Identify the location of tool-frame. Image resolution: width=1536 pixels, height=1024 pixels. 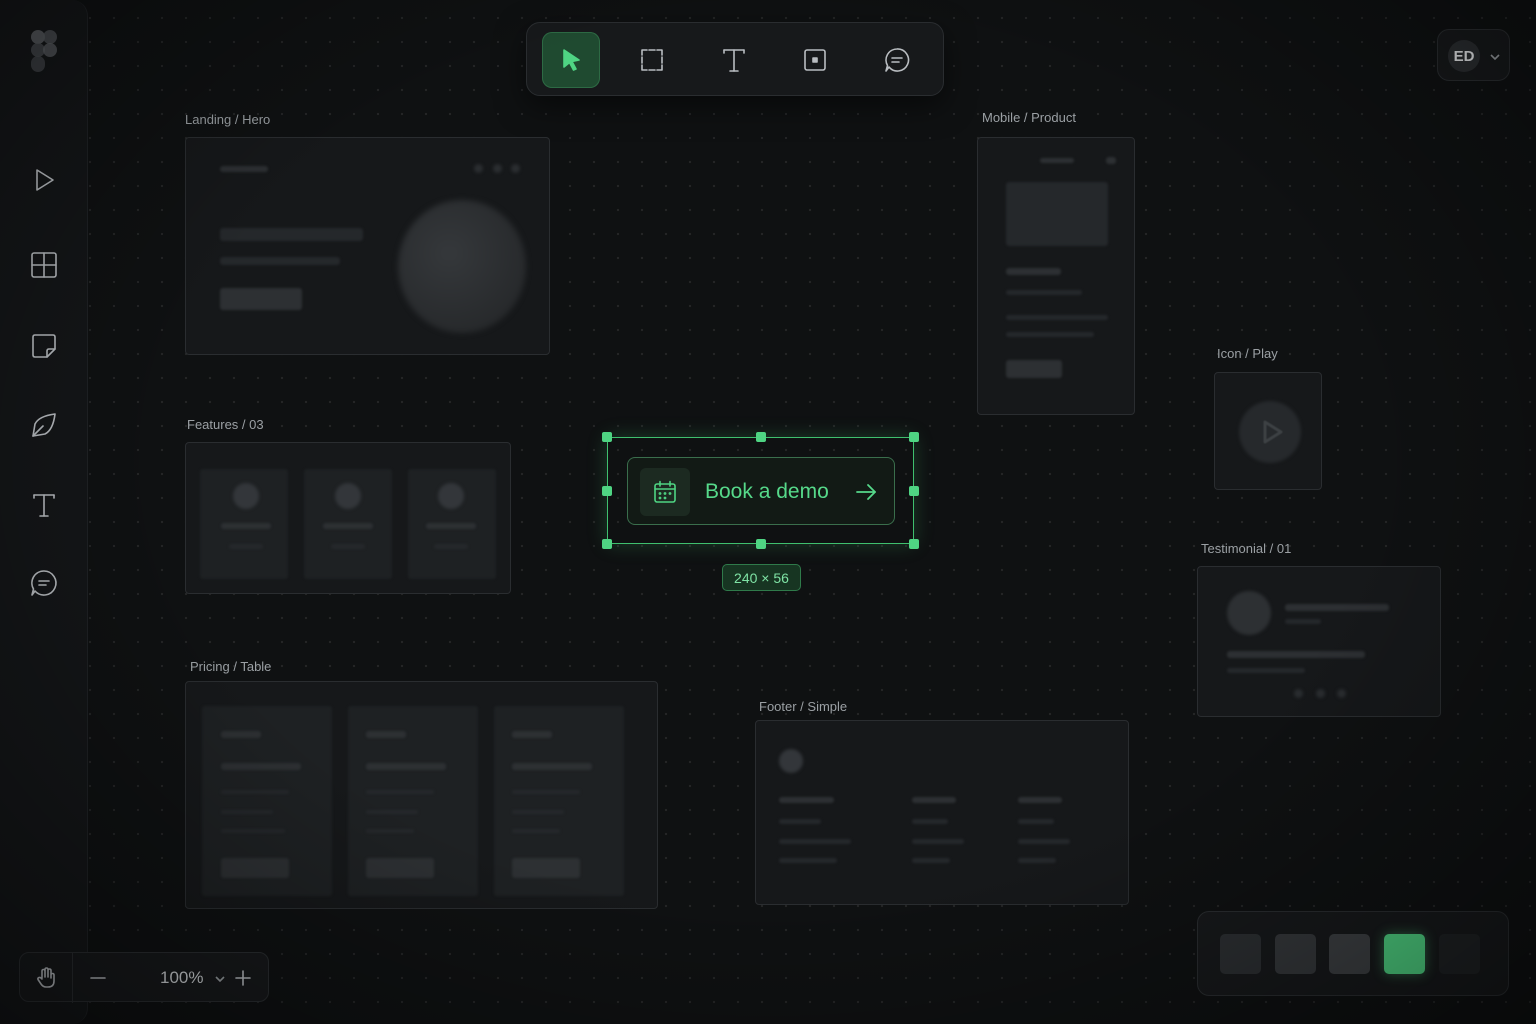
(652, 60).